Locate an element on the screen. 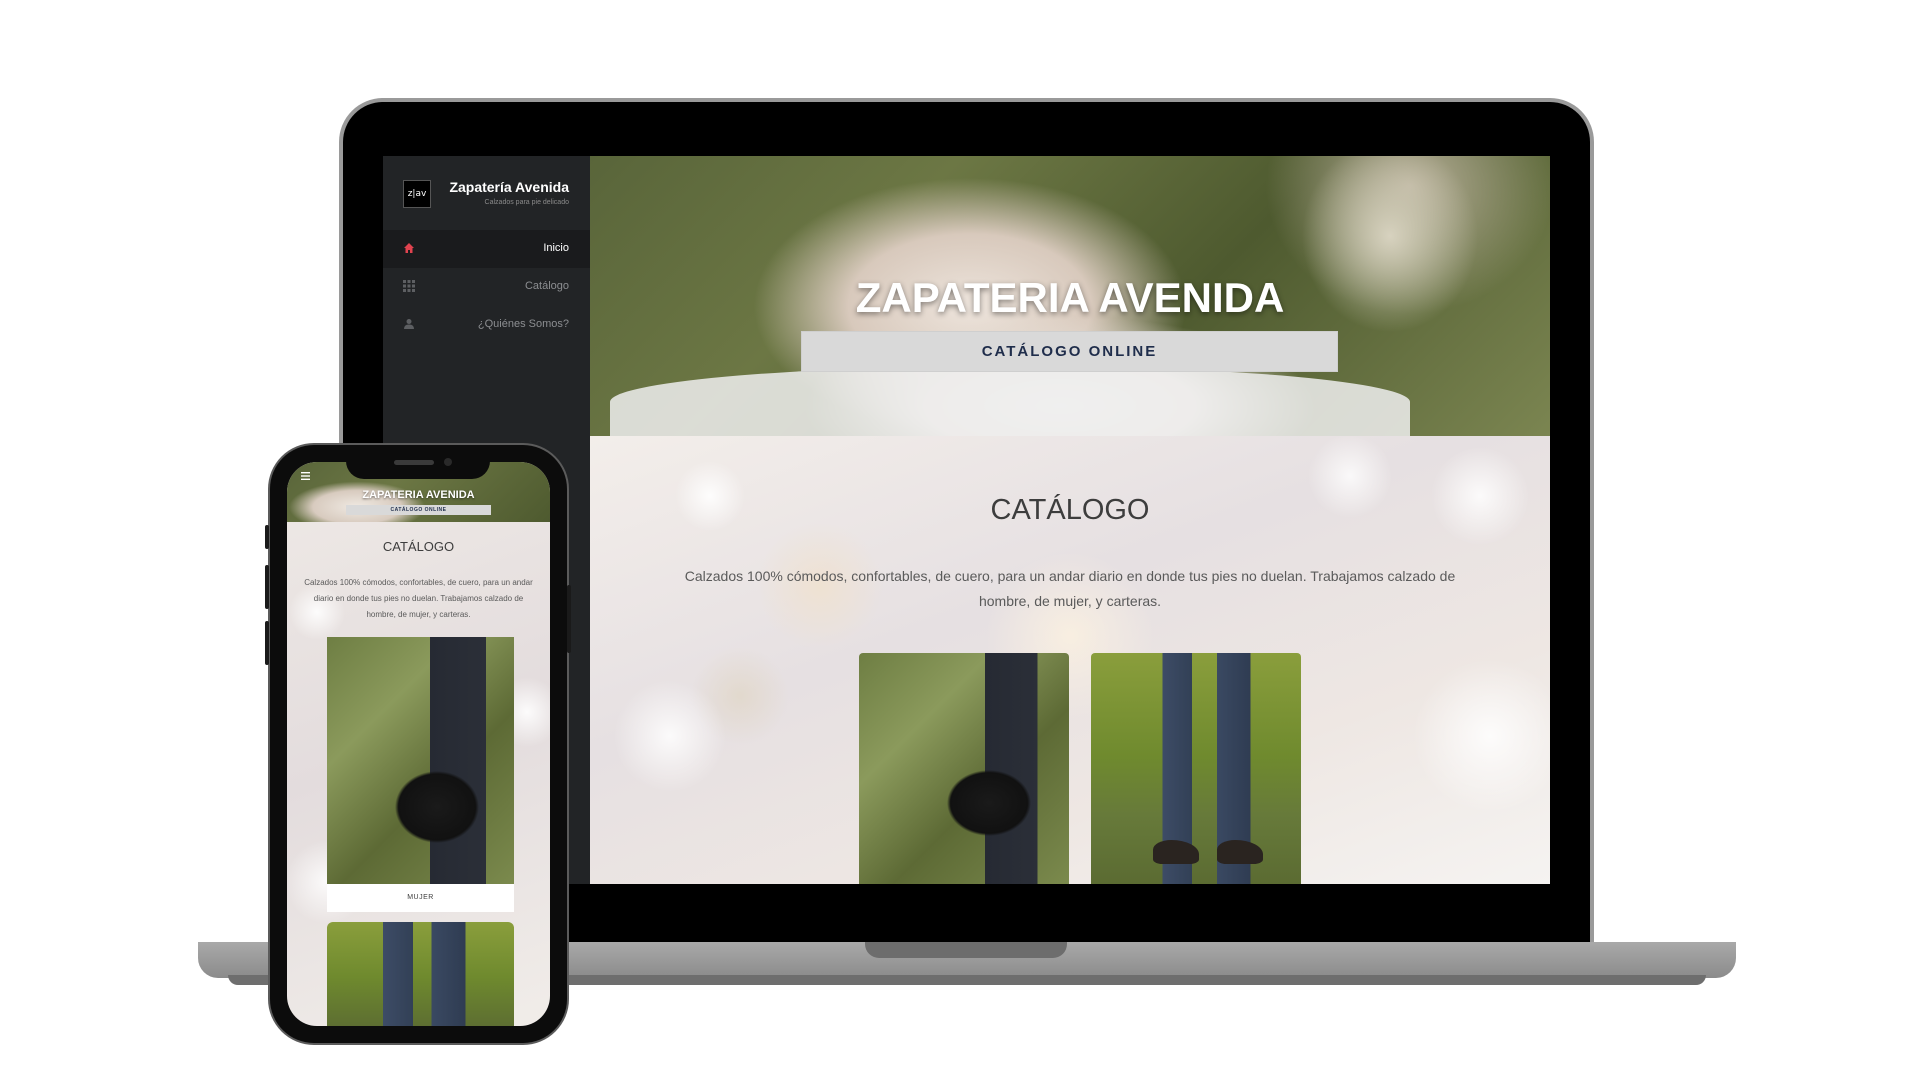 The width and height of the screenshot is (1920, 1080). sidebar-item-label: ¿Quiénes Somos? is located at coordinates (523, 324).